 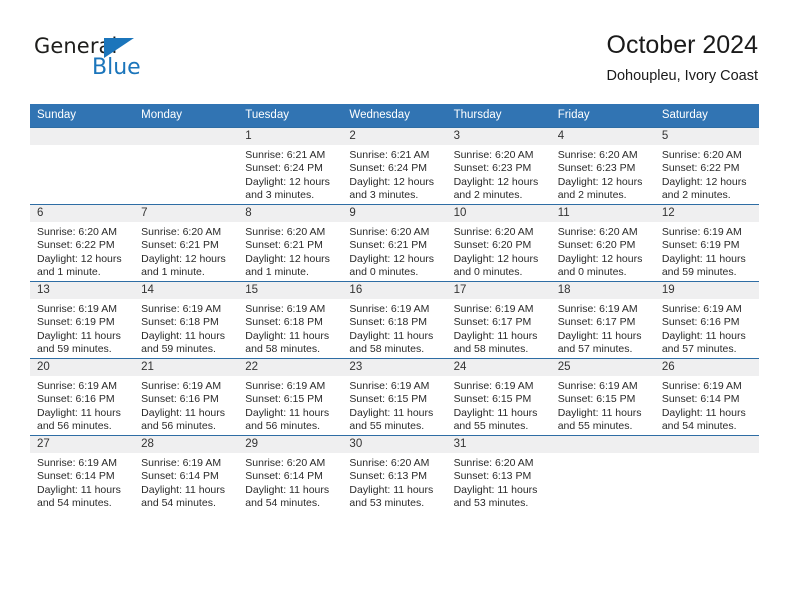 I want to click on sunset-text: Sunset: 6:22 PM, so click(x=700, y=168).